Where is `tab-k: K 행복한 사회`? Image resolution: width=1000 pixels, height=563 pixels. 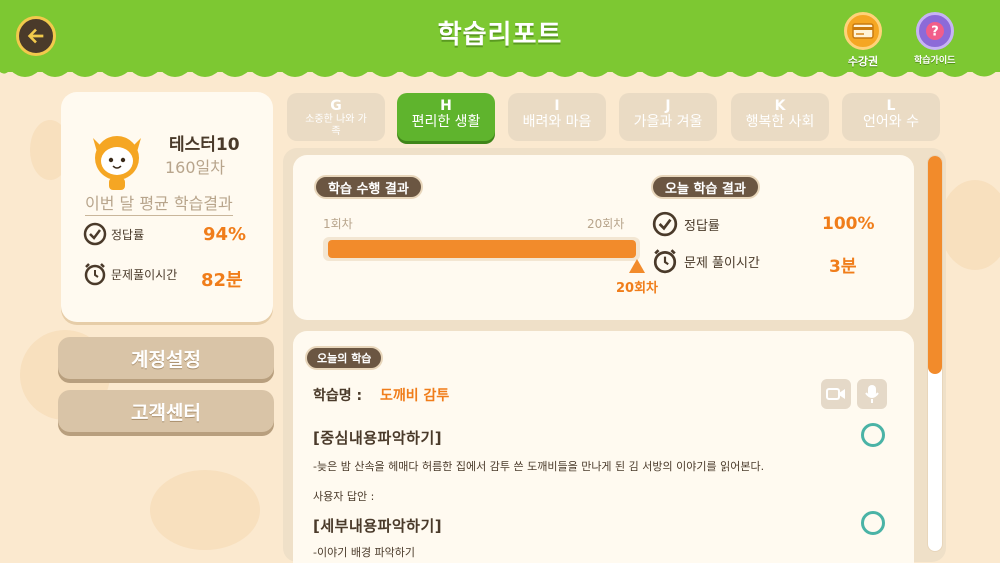
tab-k: K 행복한 사회 is located at coordinates (780, 117).